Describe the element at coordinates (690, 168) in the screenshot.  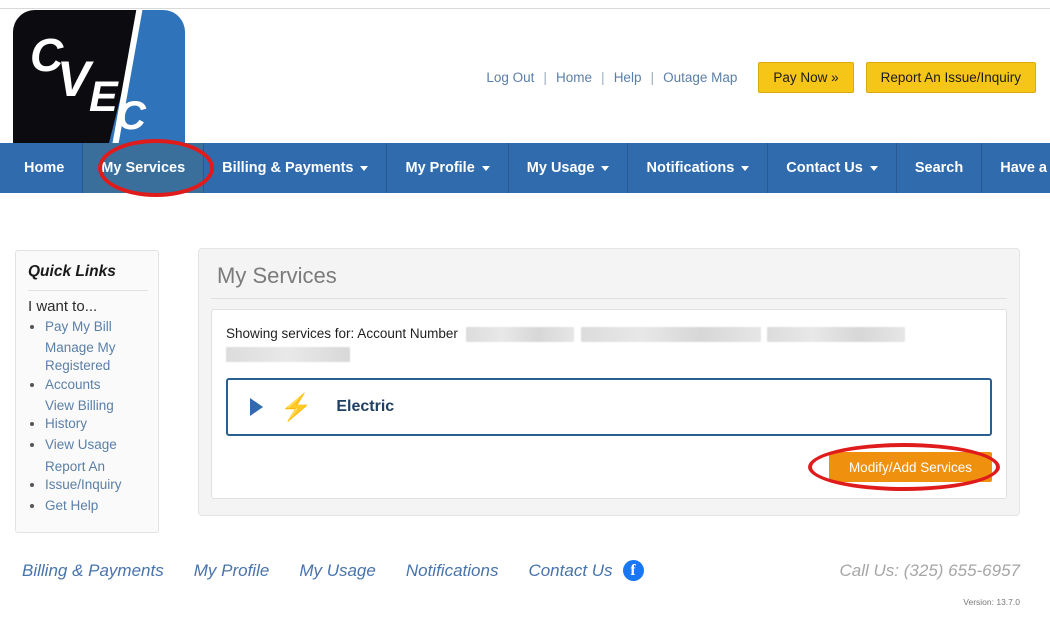
I see `nav-label-notifications: Notifications` at that location.